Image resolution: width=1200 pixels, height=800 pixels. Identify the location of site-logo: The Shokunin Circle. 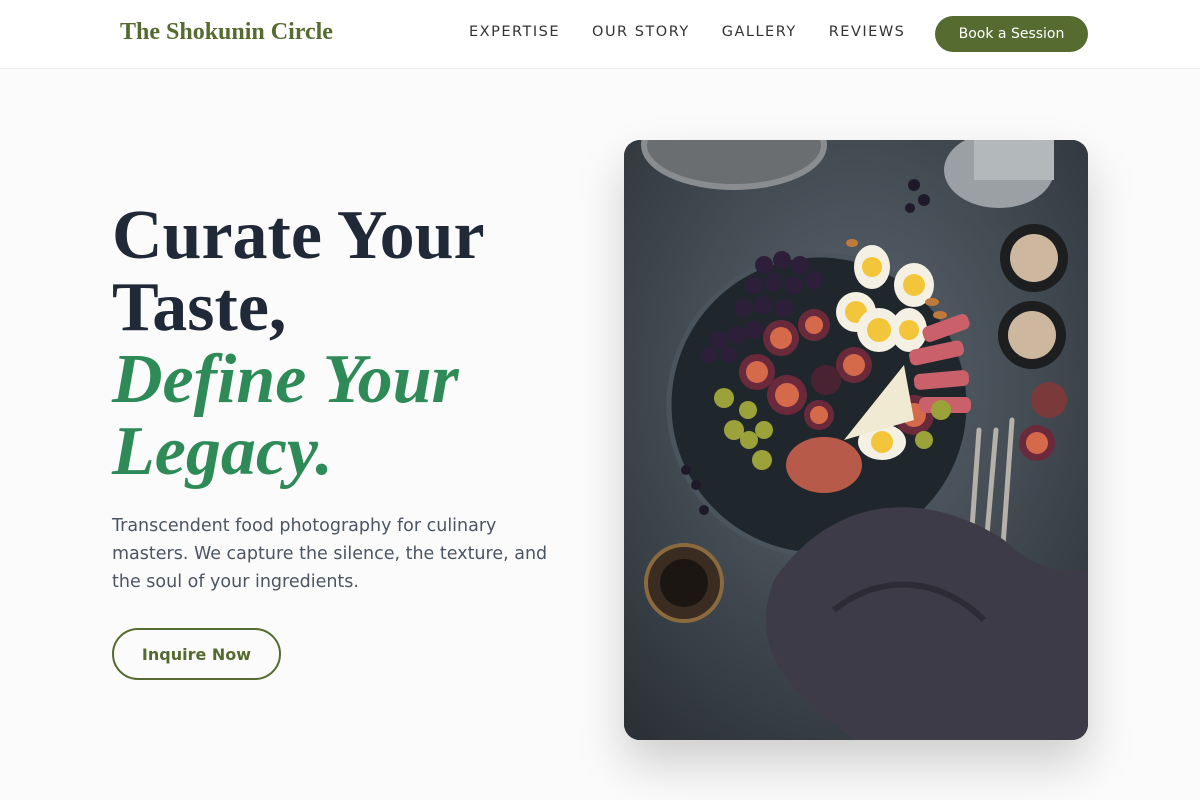
(226, 32).